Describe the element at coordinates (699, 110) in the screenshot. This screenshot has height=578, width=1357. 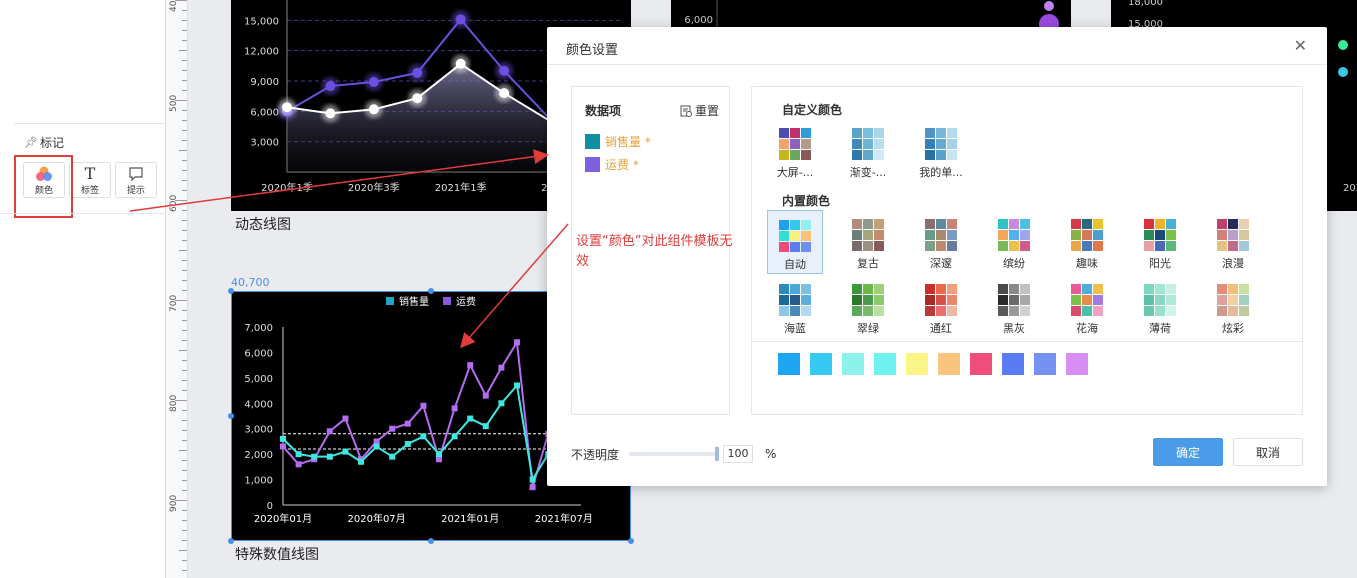
I see `reset-button: 重置` at that location.